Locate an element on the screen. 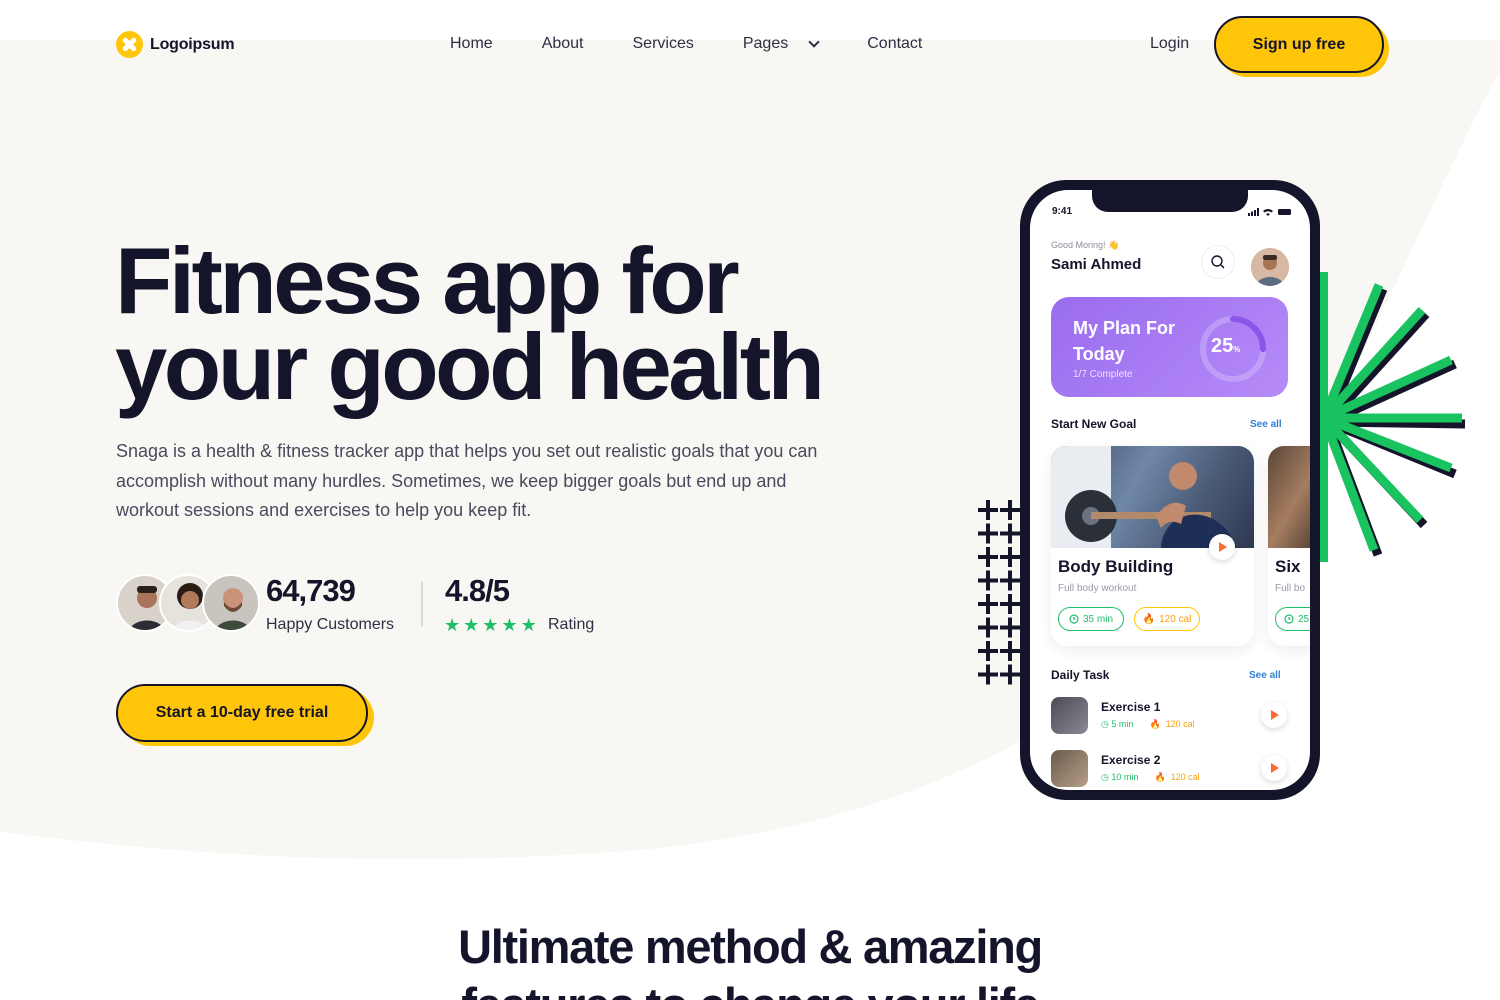 The image size is (1500, 1000). nav-about: About is located at coordinates (563, 44).